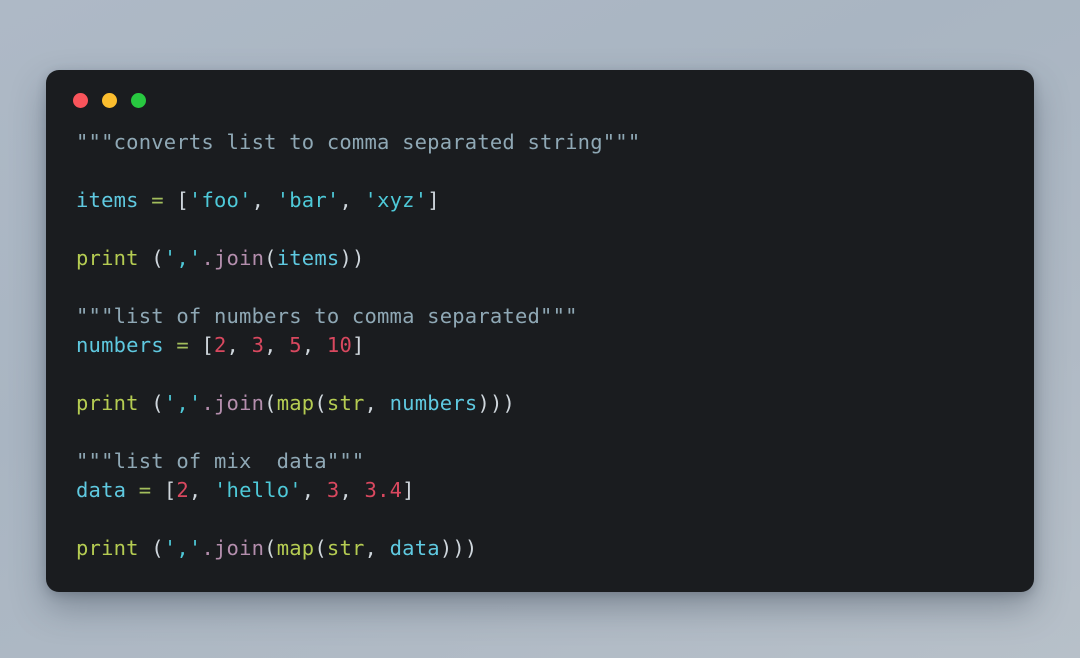 This screenshot has width=1080, height=658. I want to click on code-line-13: data = [2, 'hello', 3, 3.4], so click(540, 490).